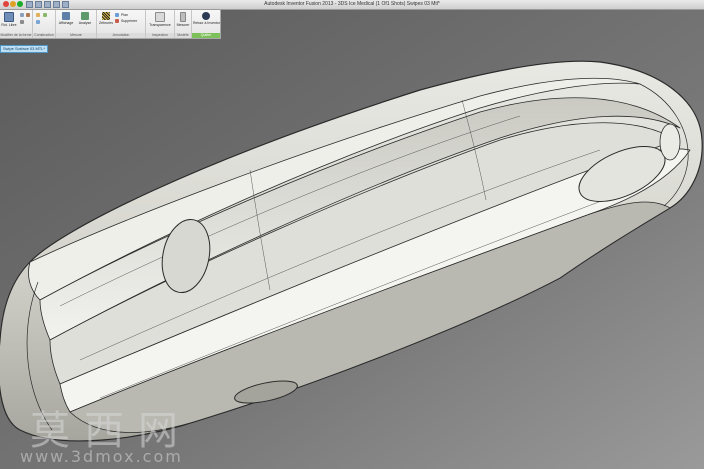 The height and width of the screenshot is (469, 704). I want to click on panel-model: Mesurer Modèle, so click(183, 24).